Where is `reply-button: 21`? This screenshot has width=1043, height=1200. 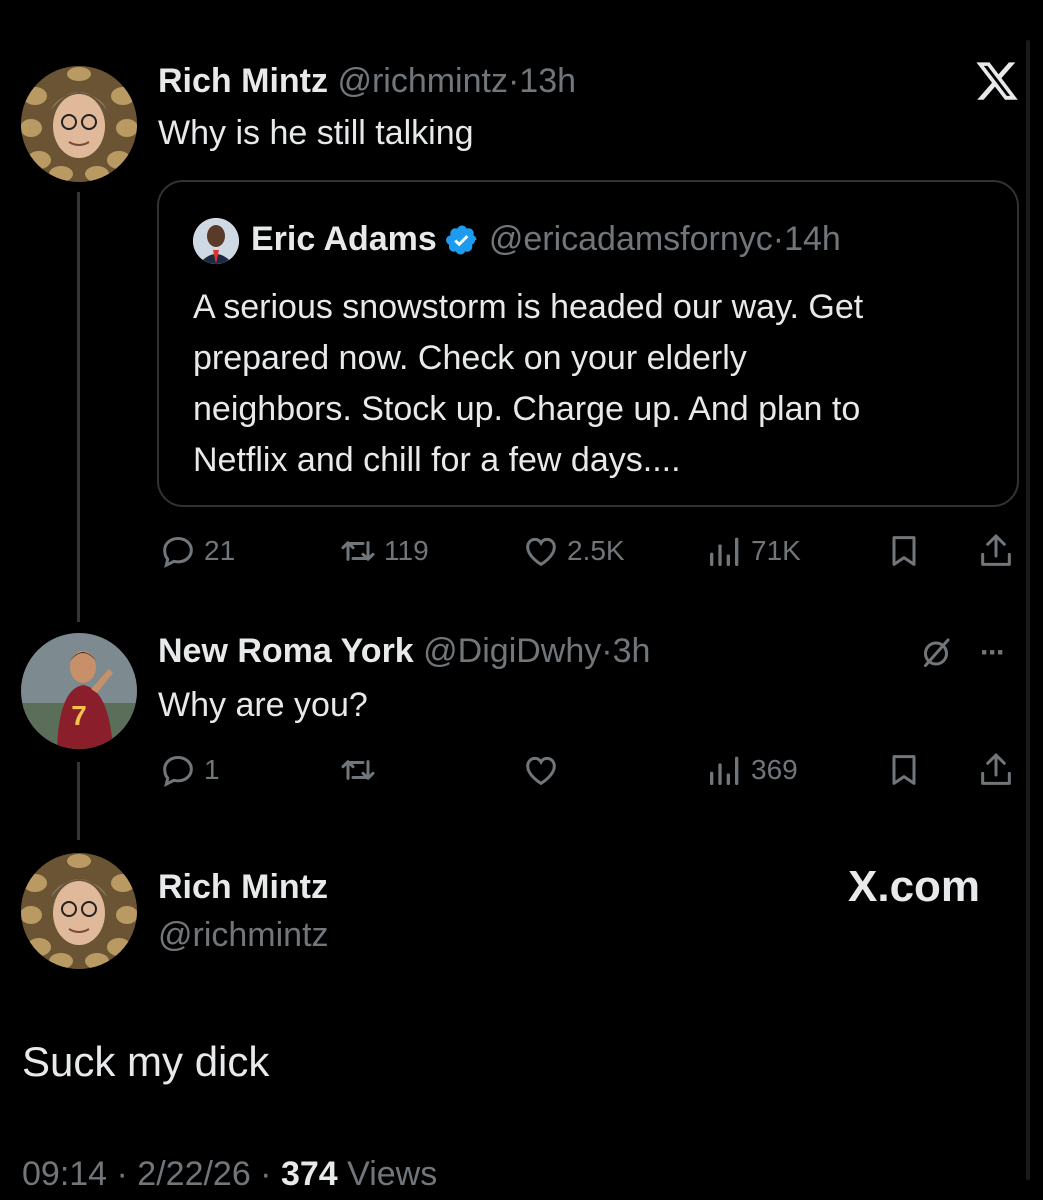 reply-button: 21 is located at coordinates (196, 551).